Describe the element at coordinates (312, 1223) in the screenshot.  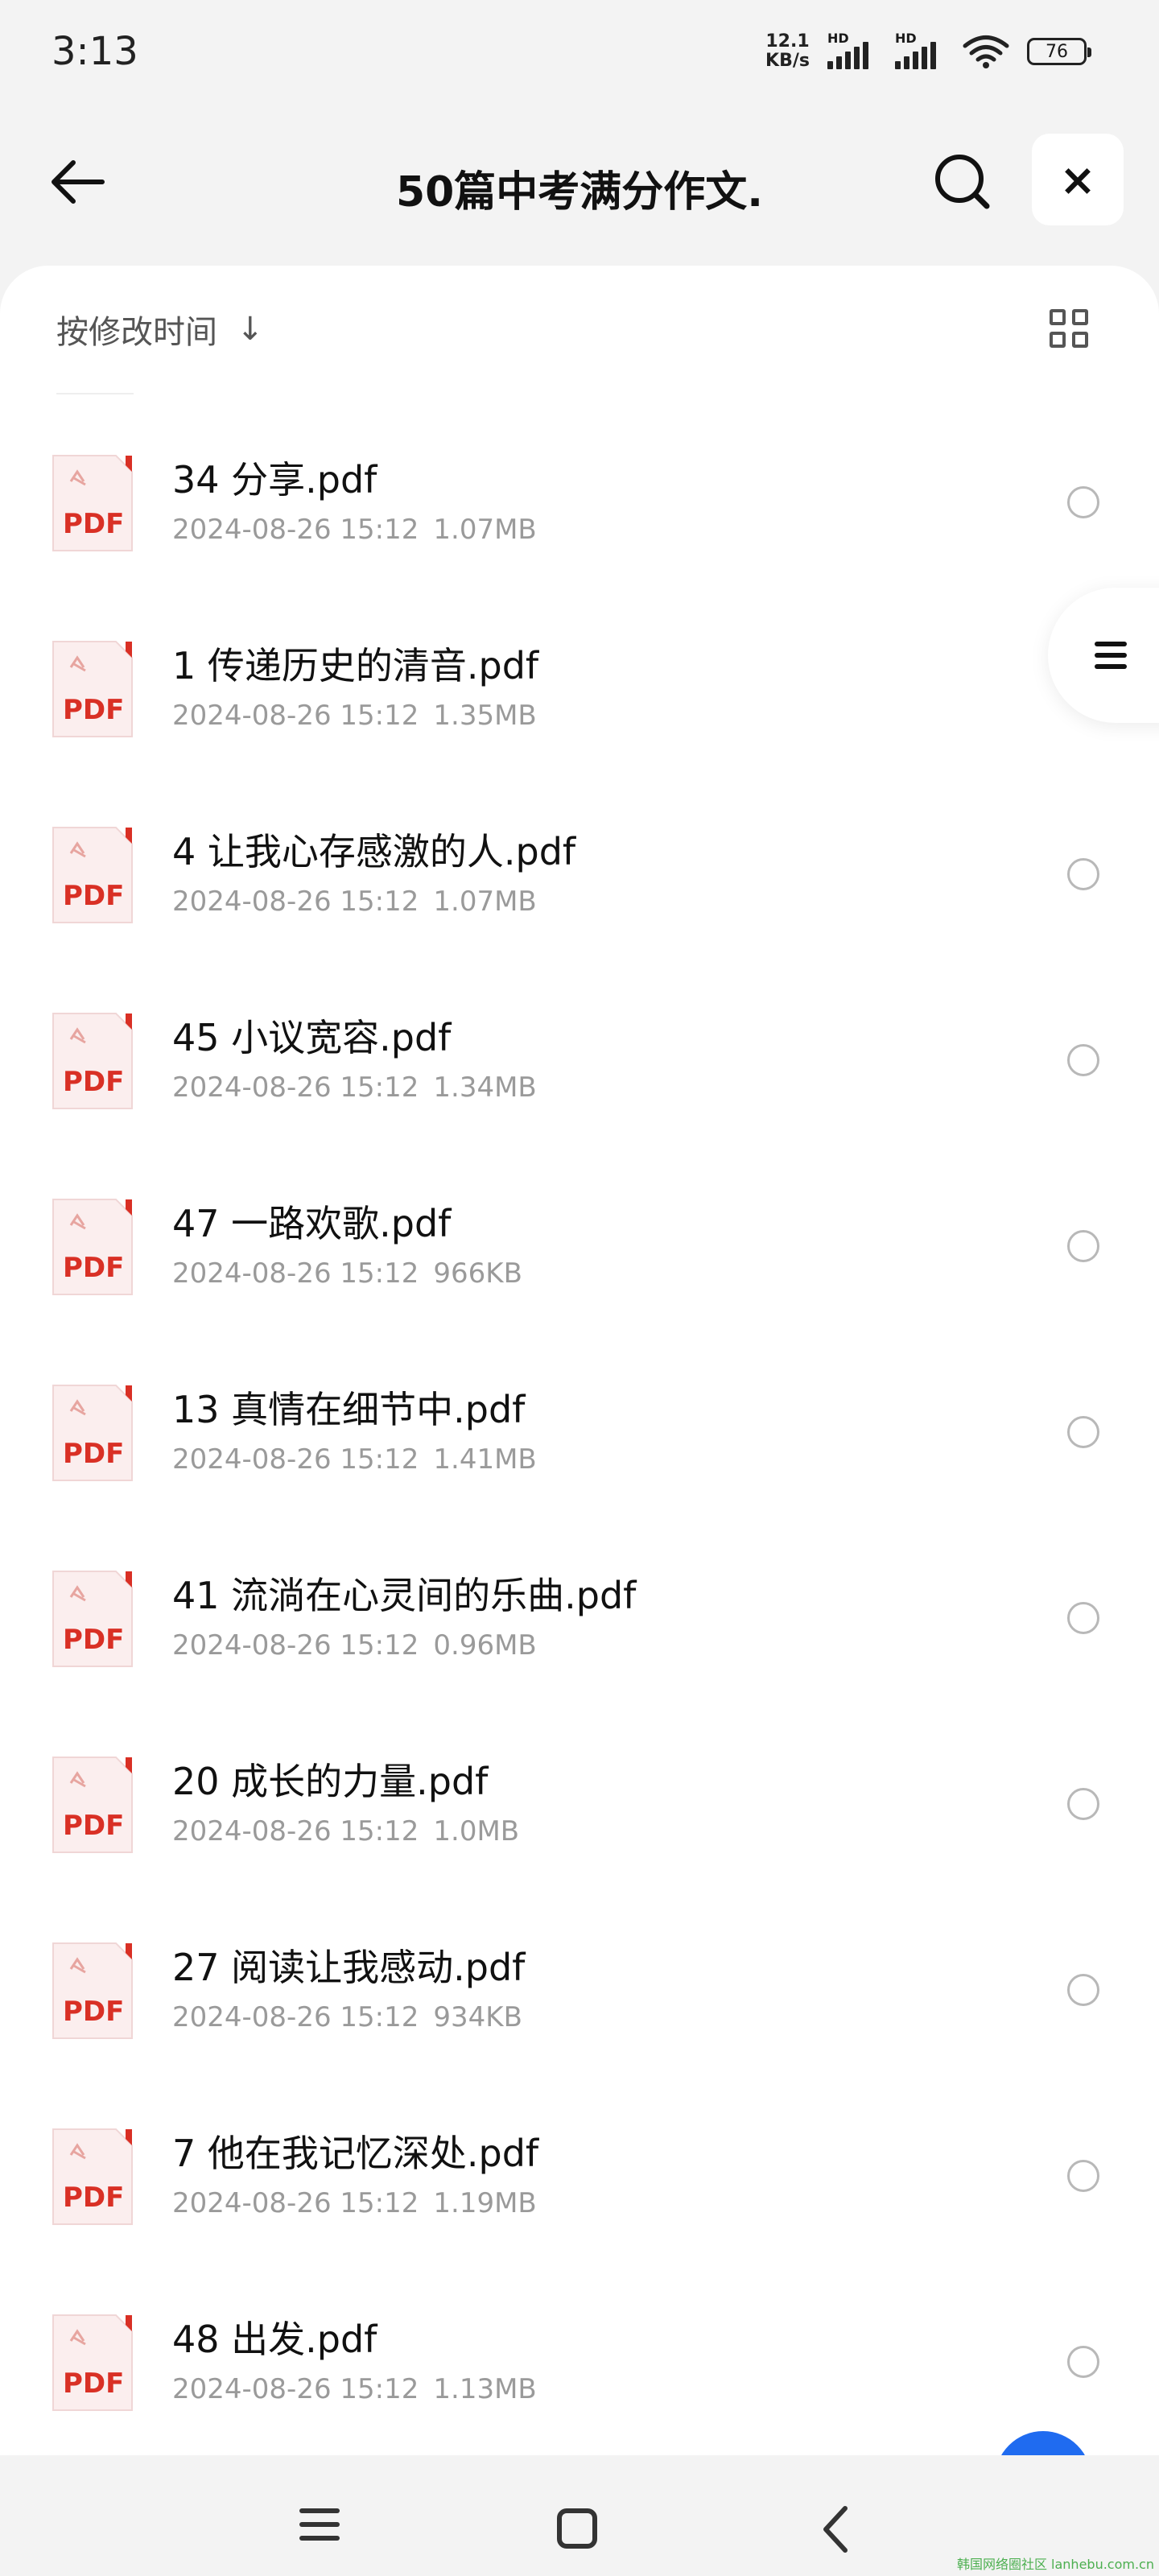
I see `file-name: 47 一路欢歌.pdf` at that location.